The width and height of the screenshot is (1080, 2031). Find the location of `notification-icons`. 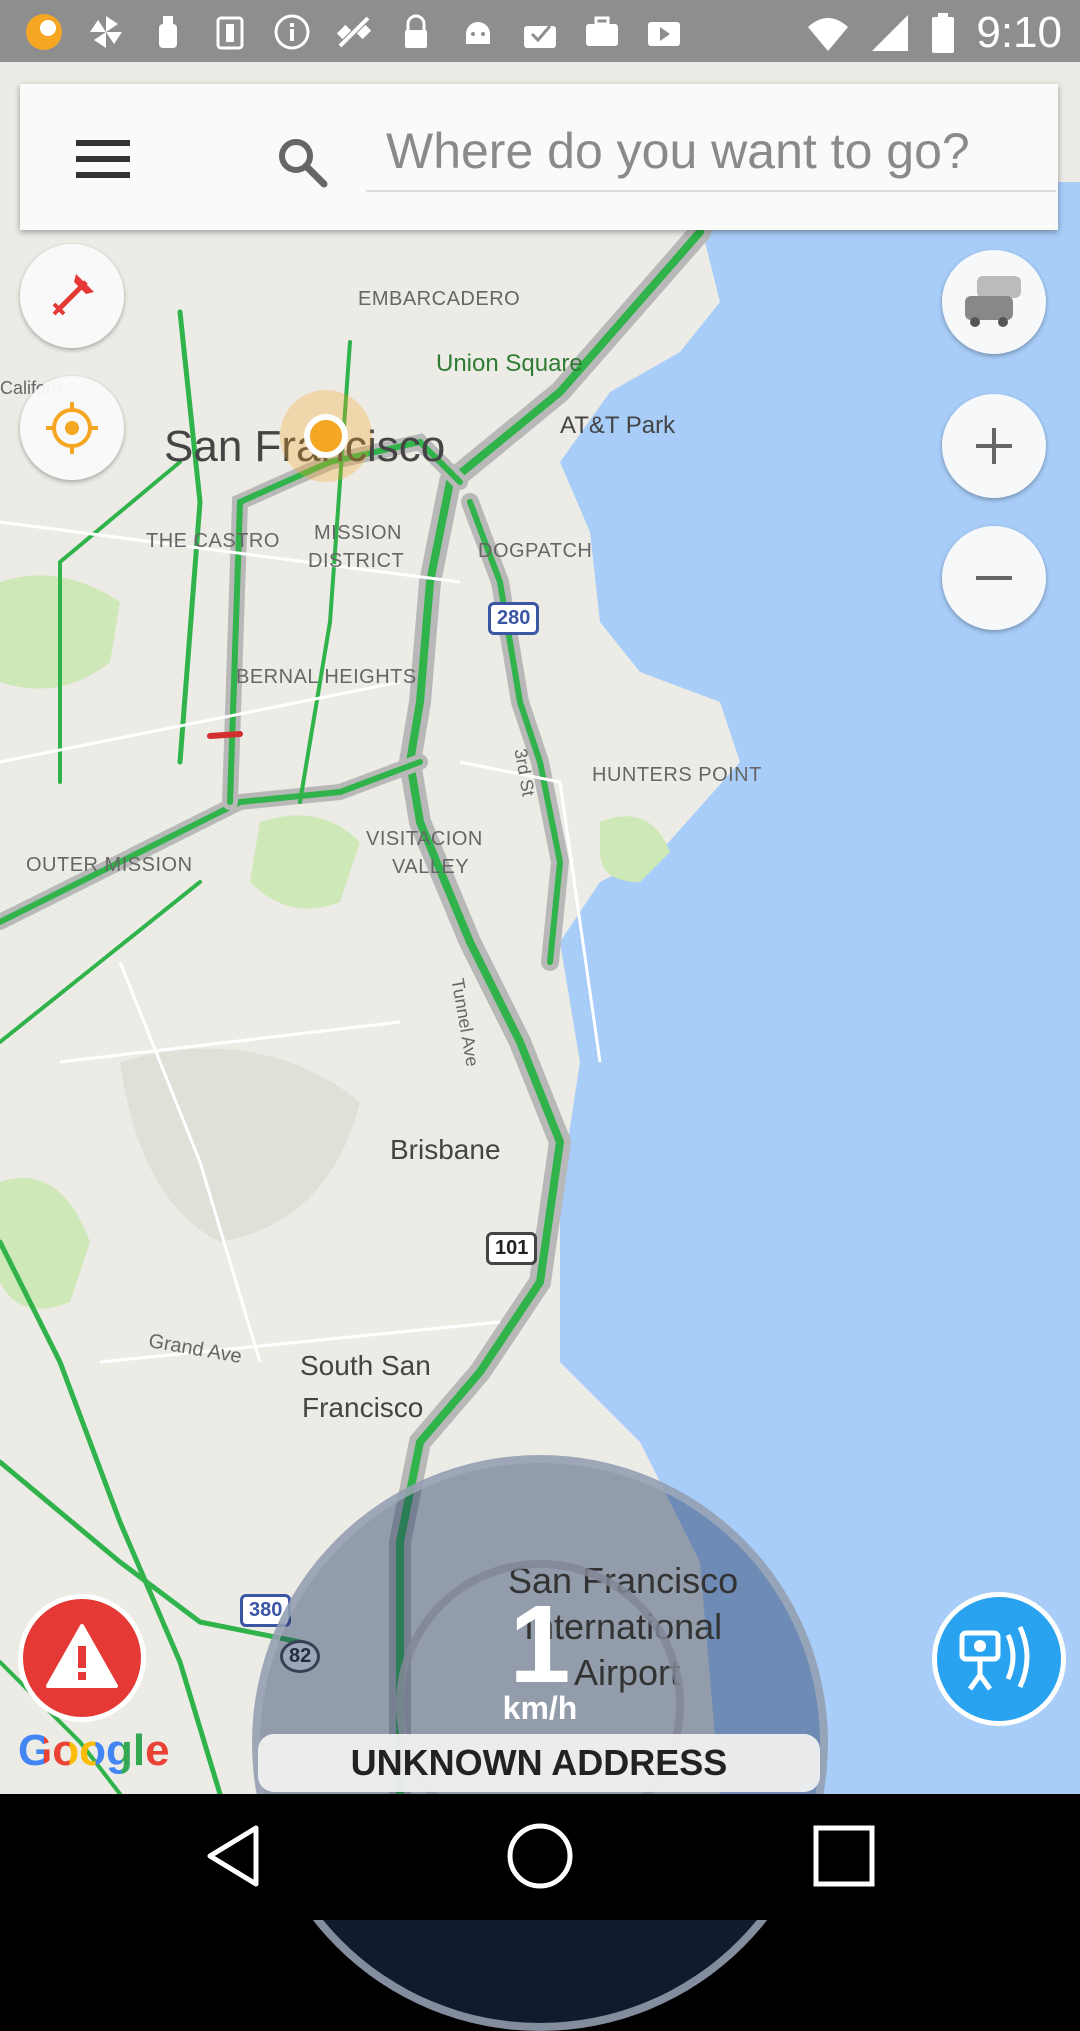

notification-icons is located at coordinates (354, 32).